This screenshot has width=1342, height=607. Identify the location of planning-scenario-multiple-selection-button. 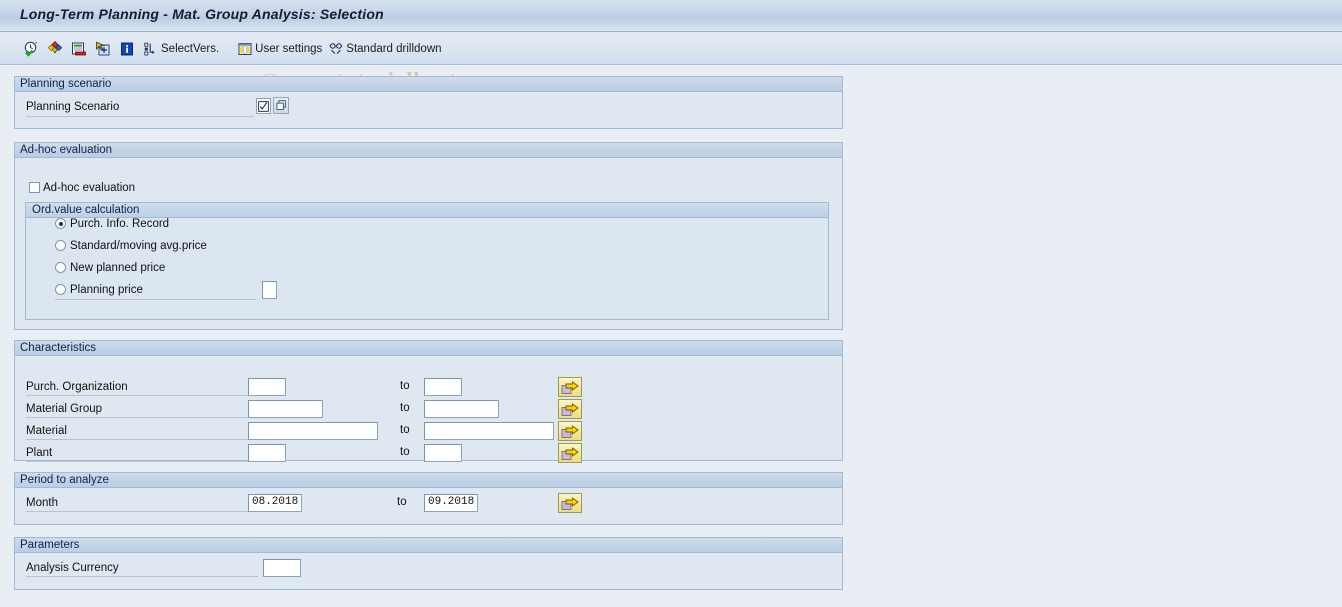
(281, 105).